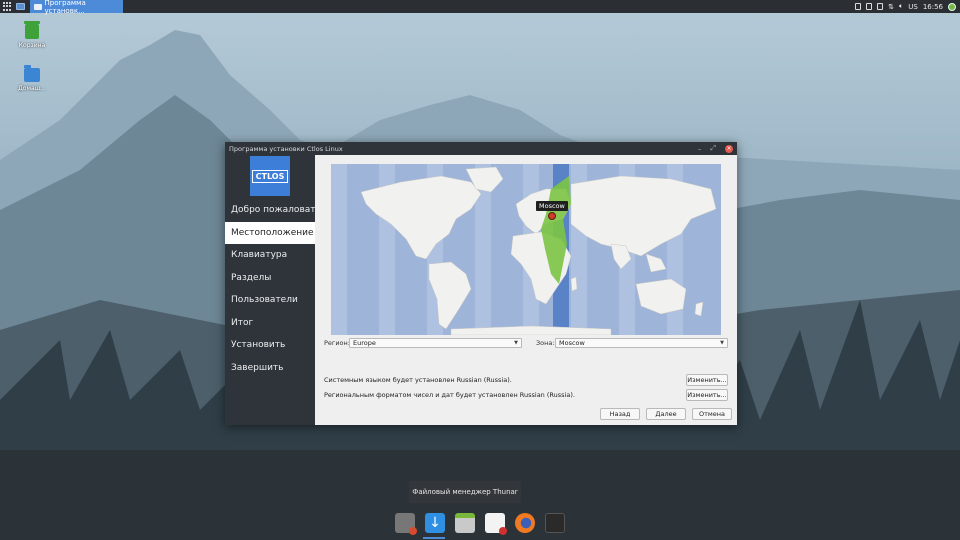  Describe the element at coordinates (32, 30) in the screenshot. I see `trash-icon` at that location.